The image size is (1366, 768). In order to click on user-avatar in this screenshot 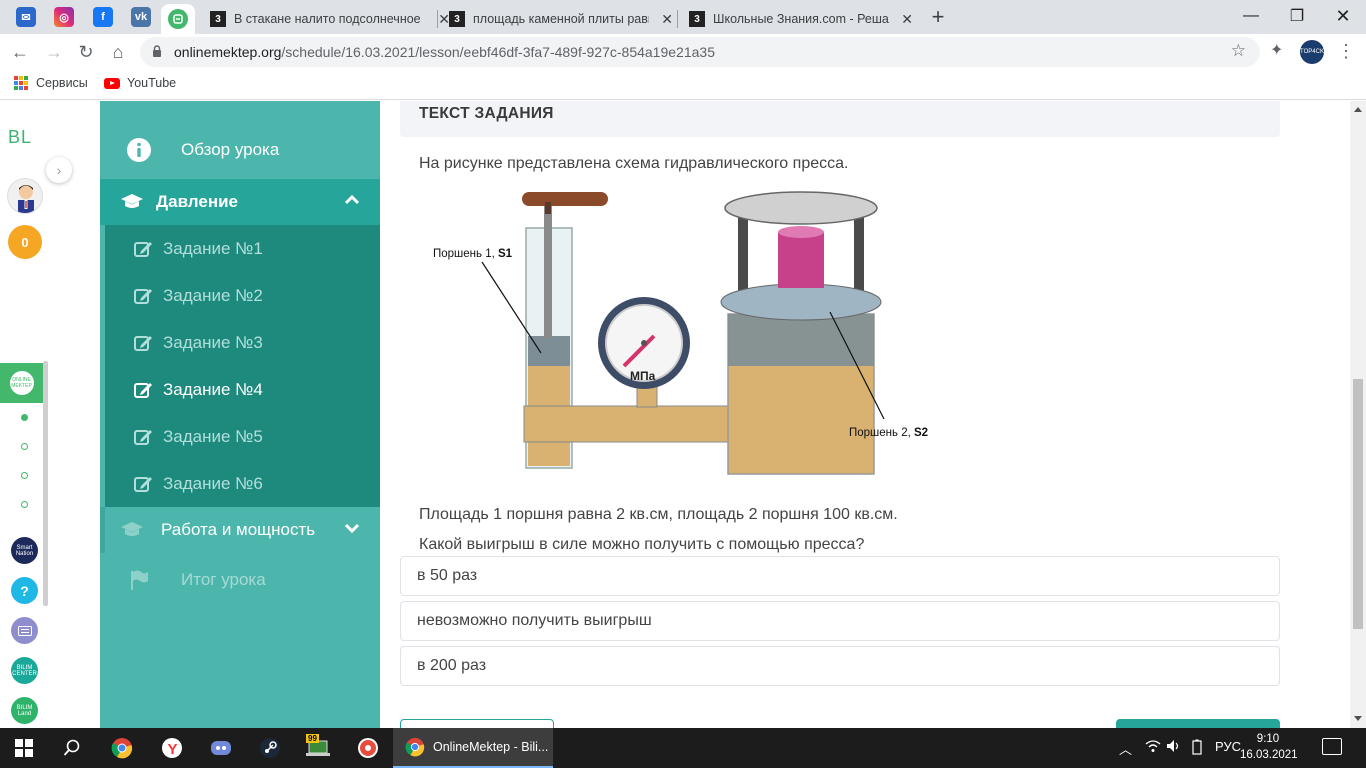, I will do `click(25, 196)`.